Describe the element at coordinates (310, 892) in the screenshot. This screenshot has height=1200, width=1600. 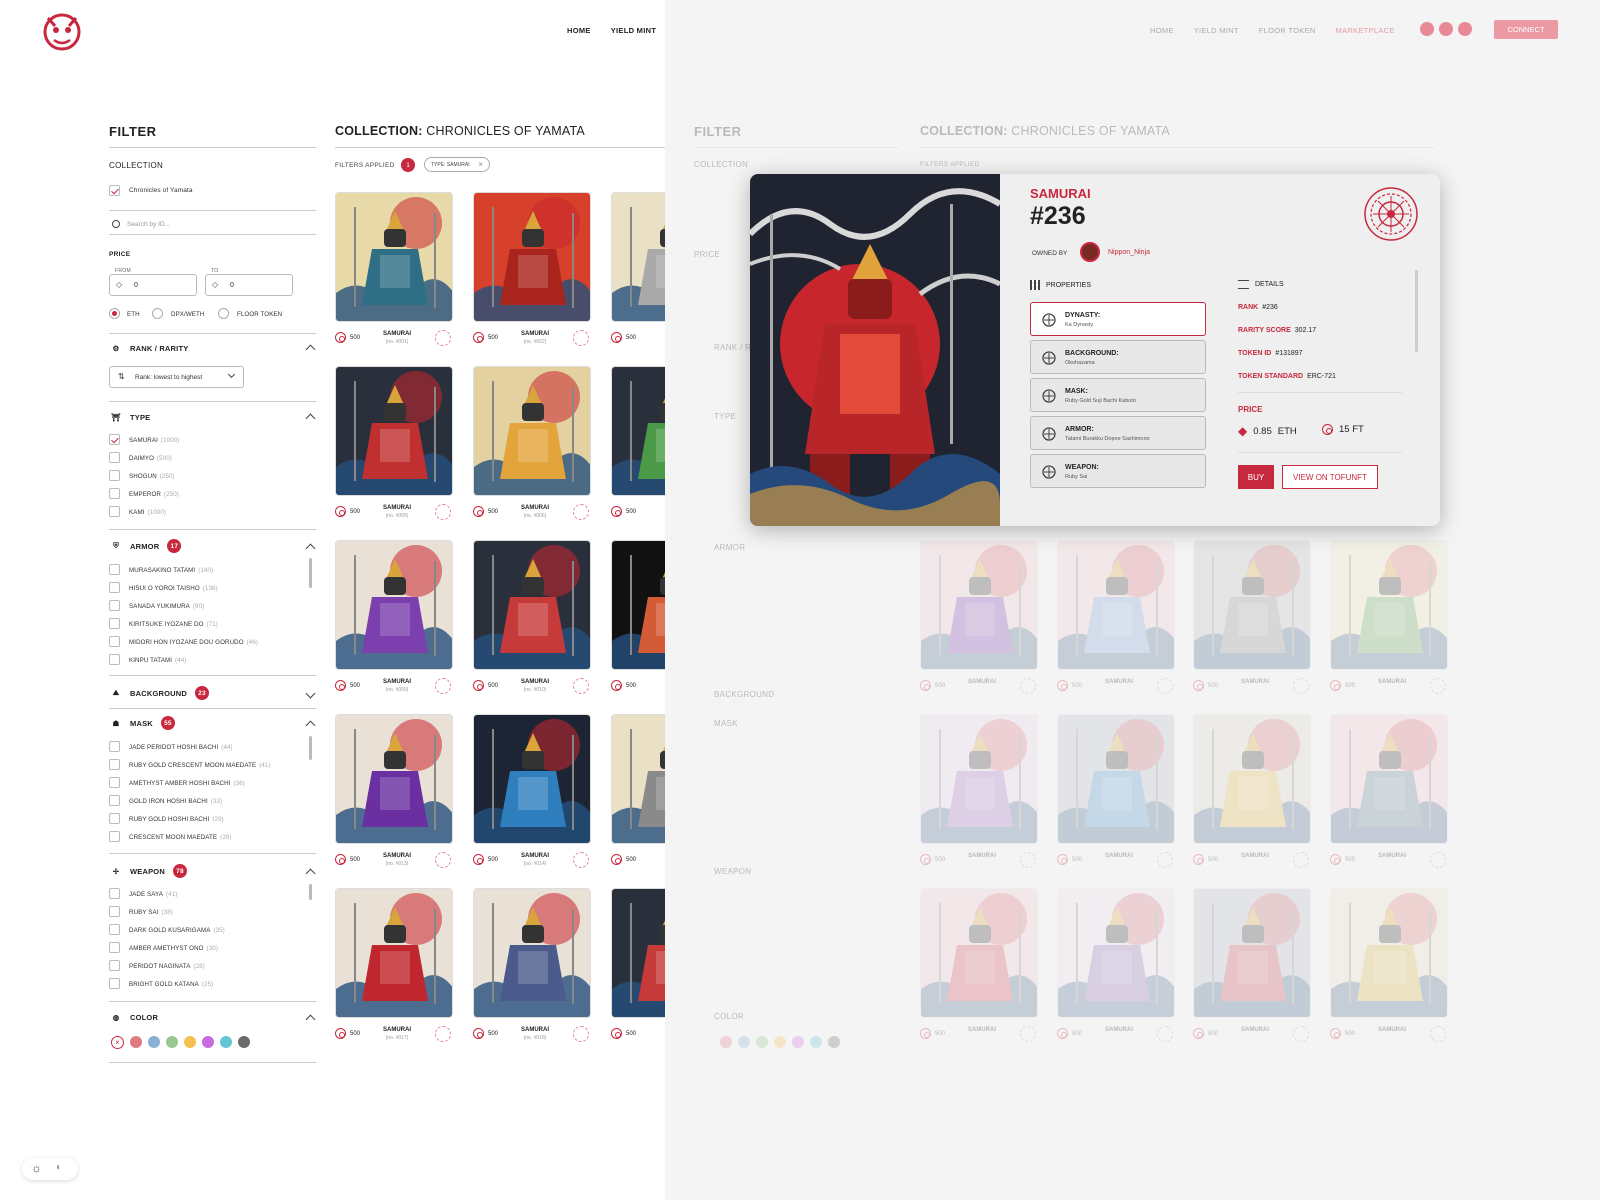
I see `weapon-scrollbar` at that location.